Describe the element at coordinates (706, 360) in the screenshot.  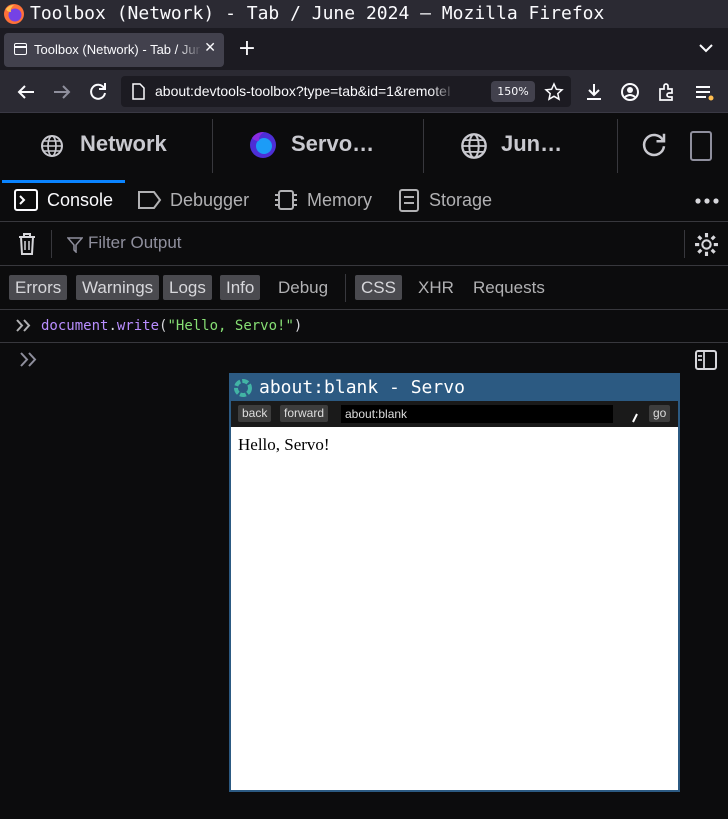
I see `sidebar-toggle-icon` at that location.